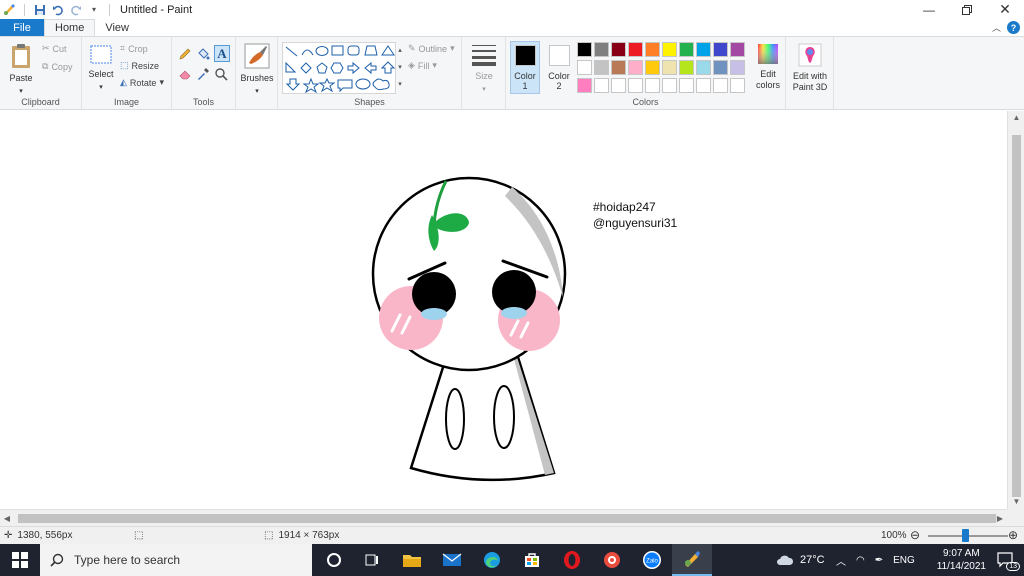 The width and height of the screenshot is (1024, 576). Describe the element at coordinates (40, 10) in the screenshot. I see `save-icon` at that location.